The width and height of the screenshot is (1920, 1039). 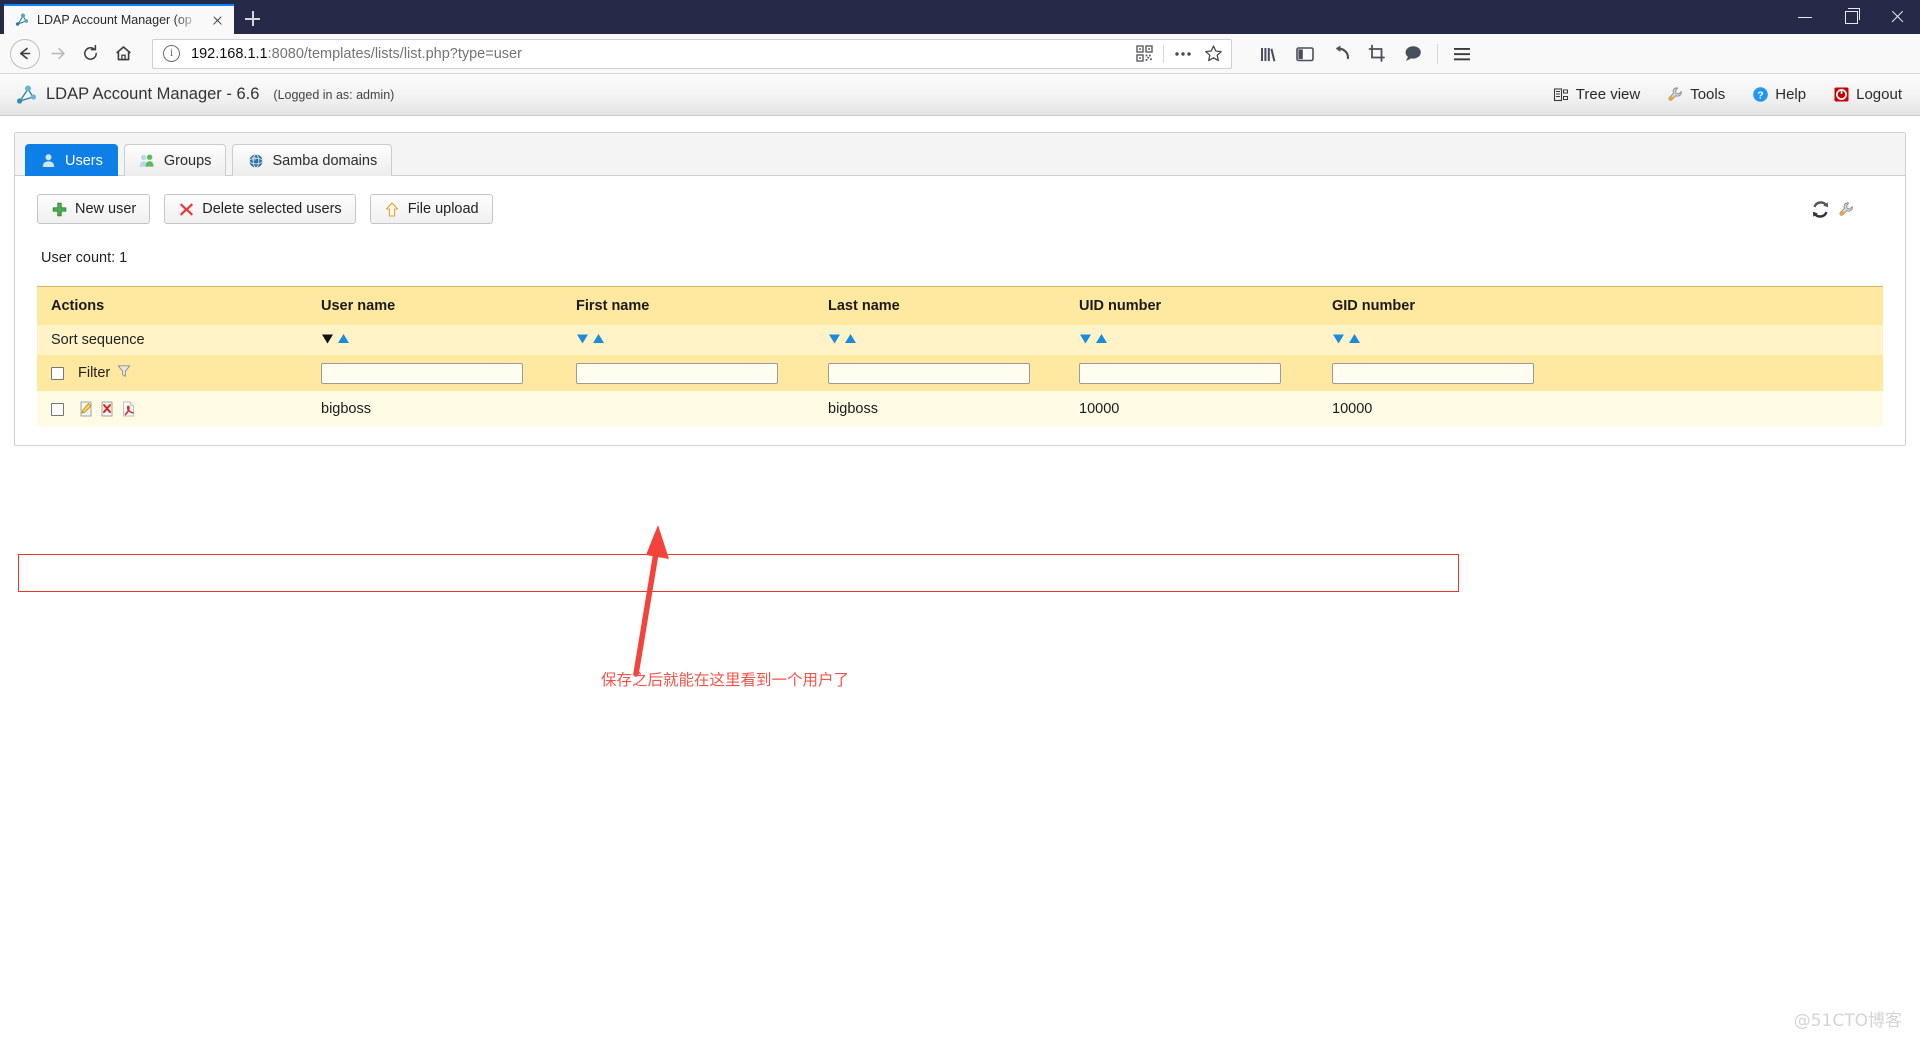 I want to click on filter-cell-uid-number, so click(x=1191, y=373).